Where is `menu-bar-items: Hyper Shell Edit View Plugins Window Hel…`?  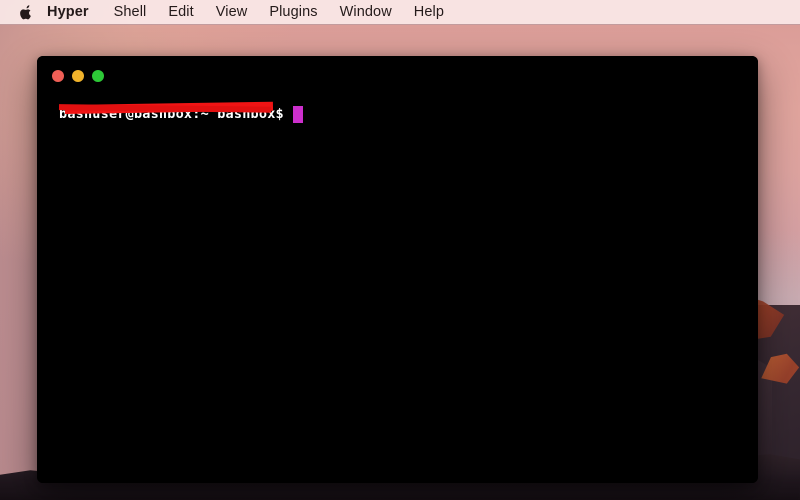
menu-bar-items: Hyper Shell Edit View Plugins Window Hel… is located at coordinates (227, 12).